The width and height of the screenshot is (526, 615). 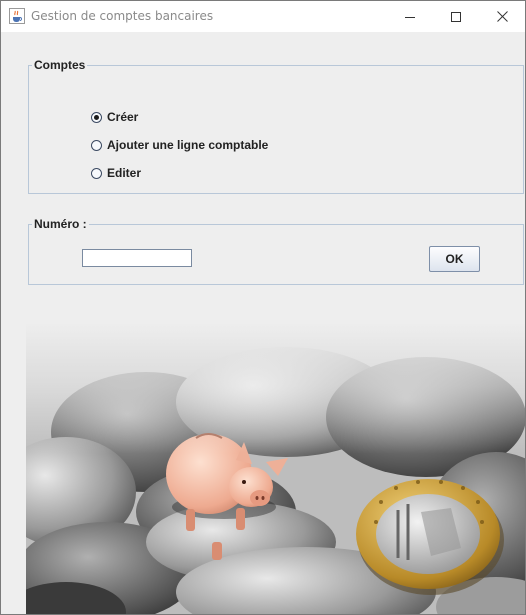 I want to click on radio-selected-icon, so click(x=96, y=117).